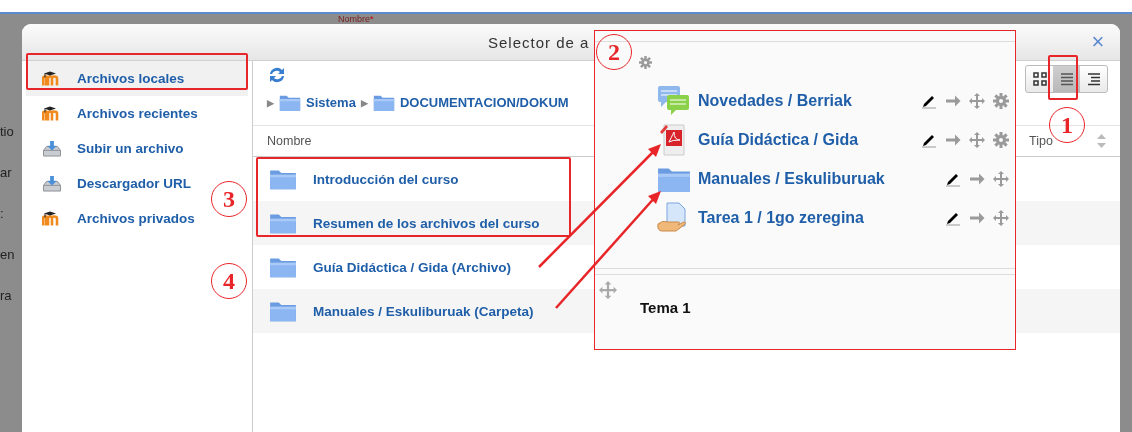  Describe the element at coordinates (289, 141) in the screenshot. I see `column-header: Nombre` at that location.